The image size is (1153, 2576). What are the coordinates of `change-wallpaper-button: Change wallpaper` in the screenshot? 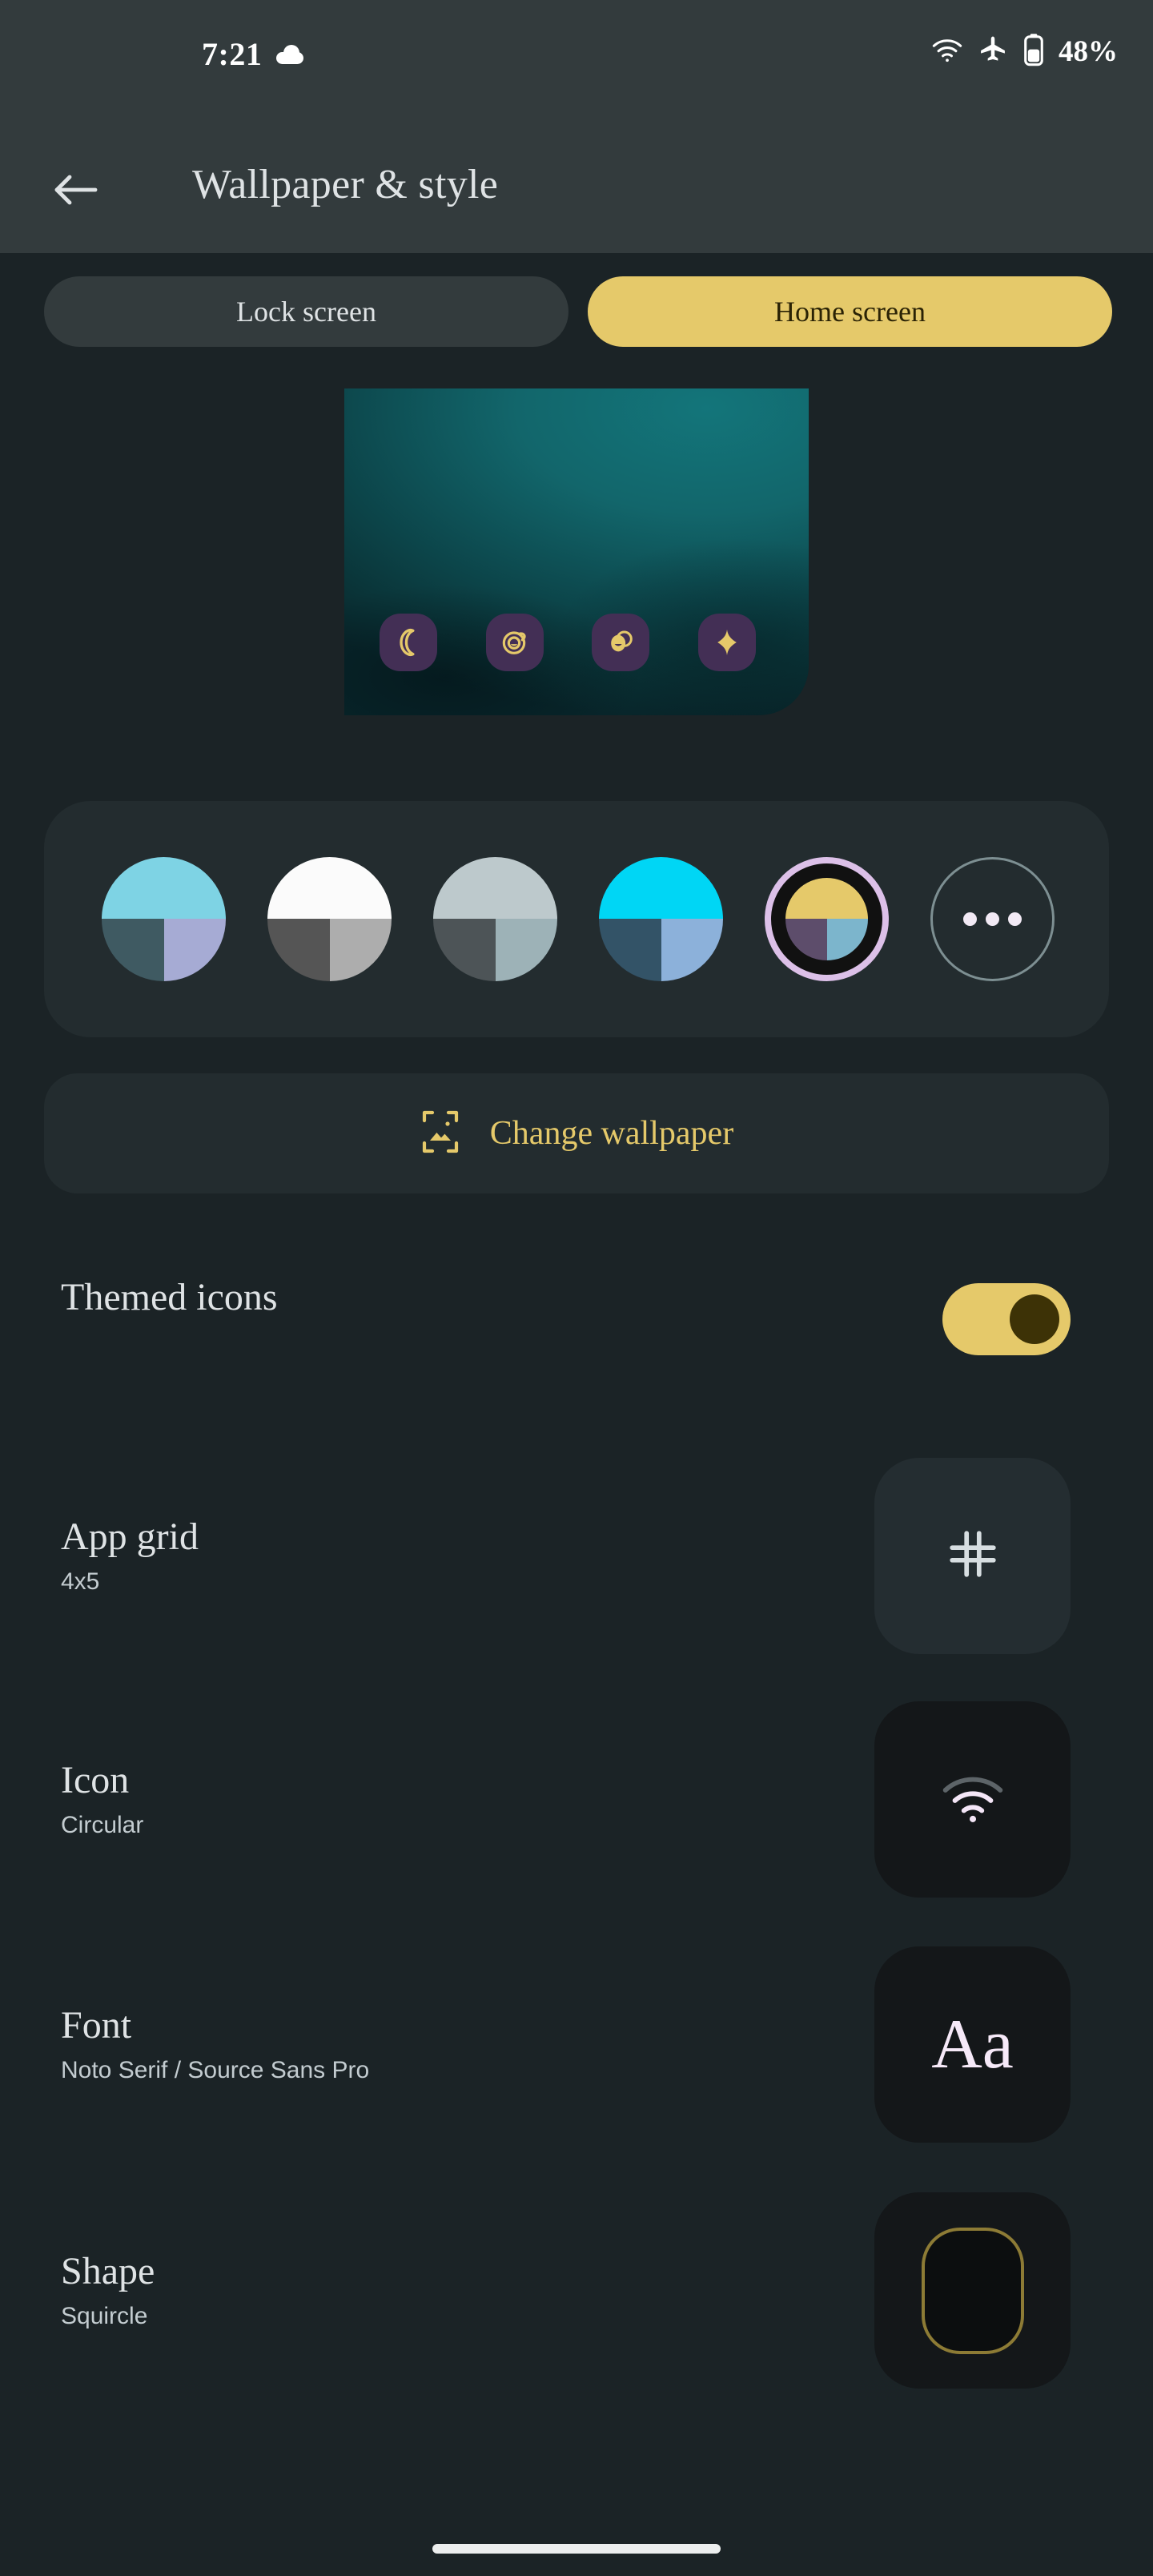 It's located at (576, 1133).